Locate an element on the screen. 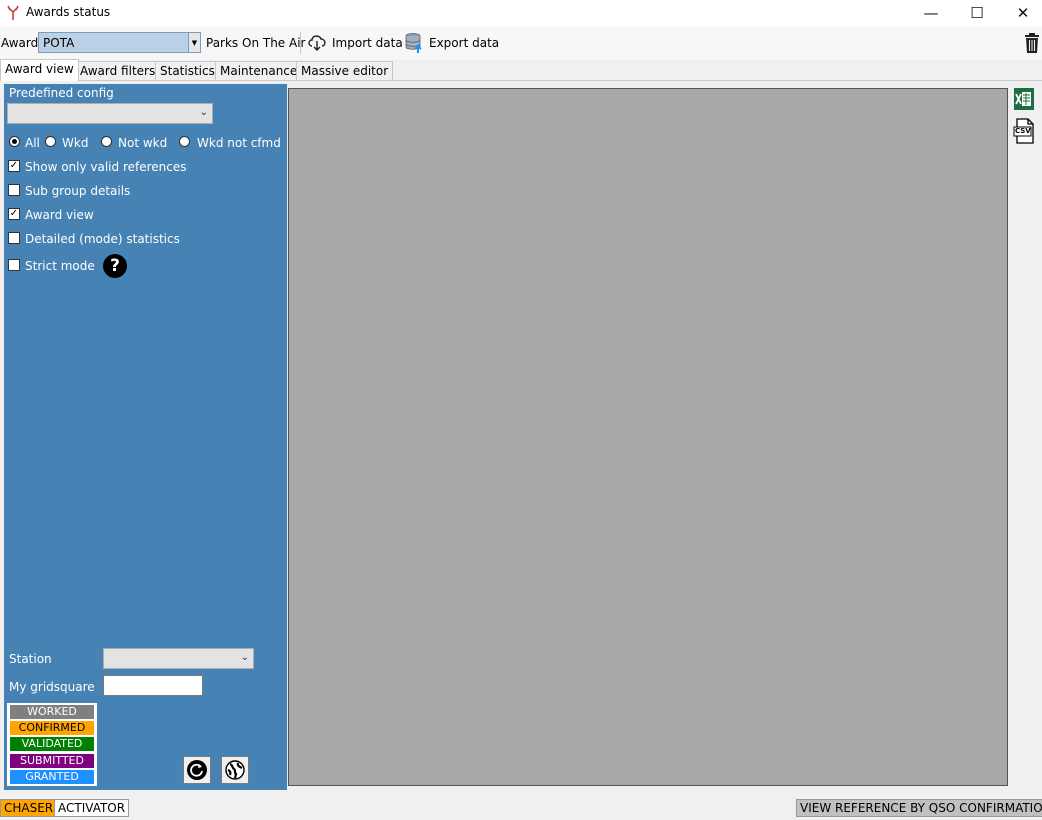  tab-massive-editor: Massive editor is located at coordinates (345, 70).